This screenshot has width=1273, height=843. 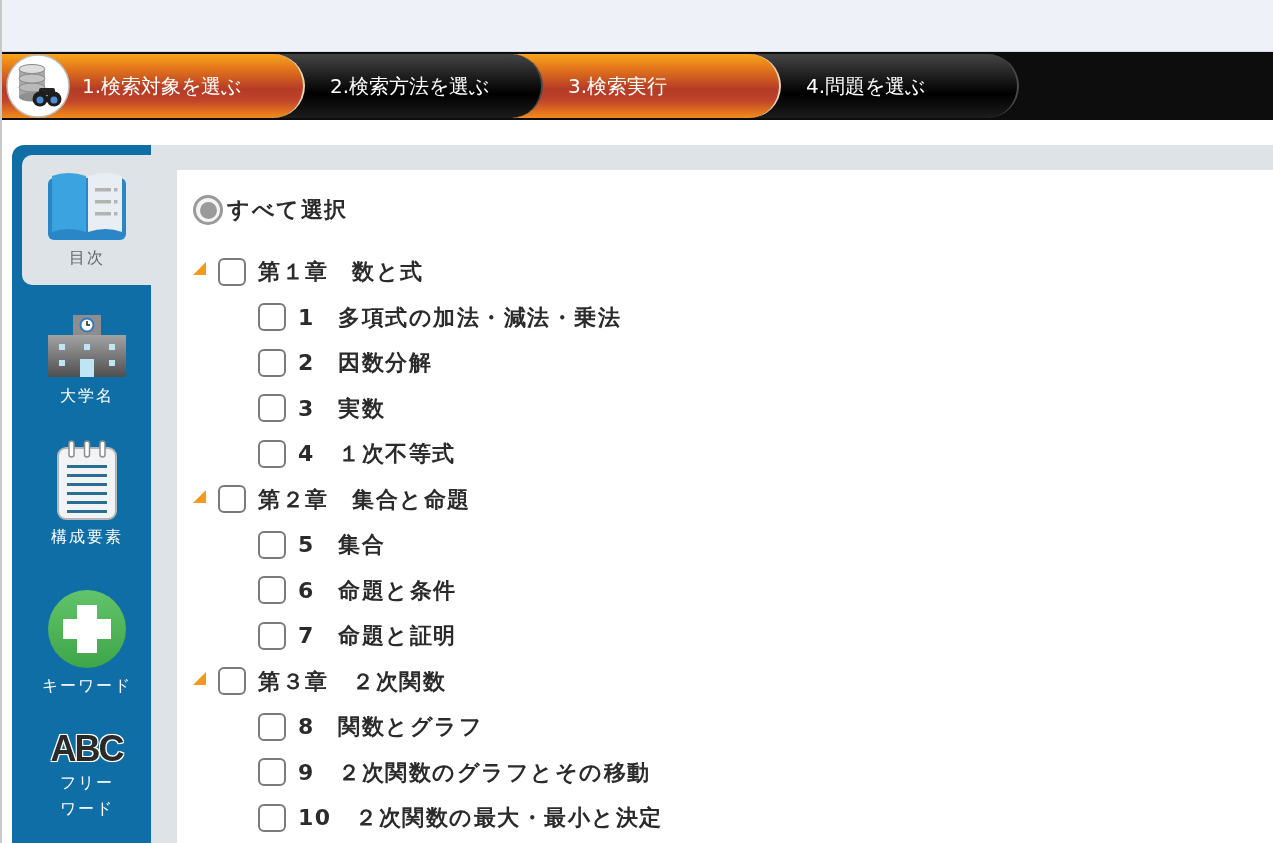 I want to click on school-building-icon, so click(x=86, y=346).